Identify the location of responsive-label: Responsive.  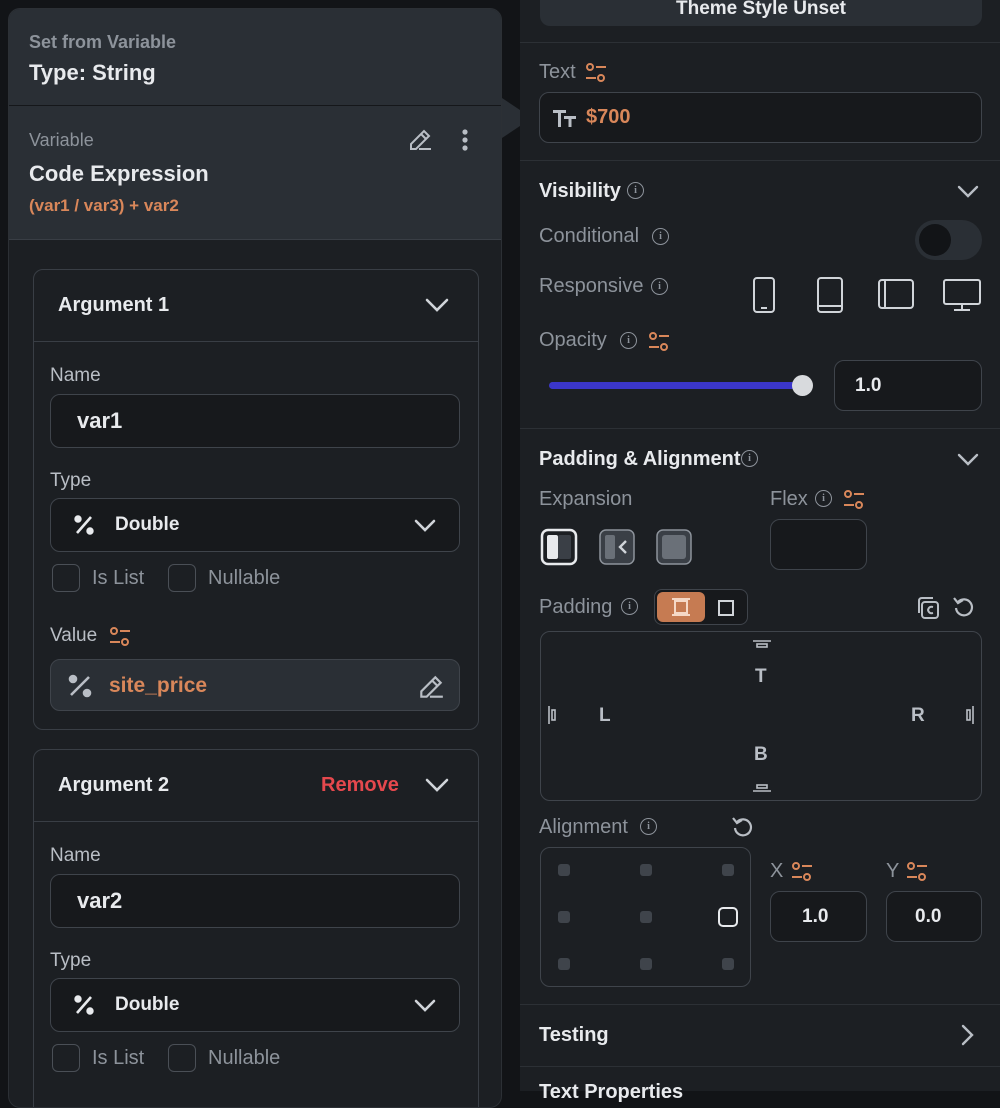
(591, 286).